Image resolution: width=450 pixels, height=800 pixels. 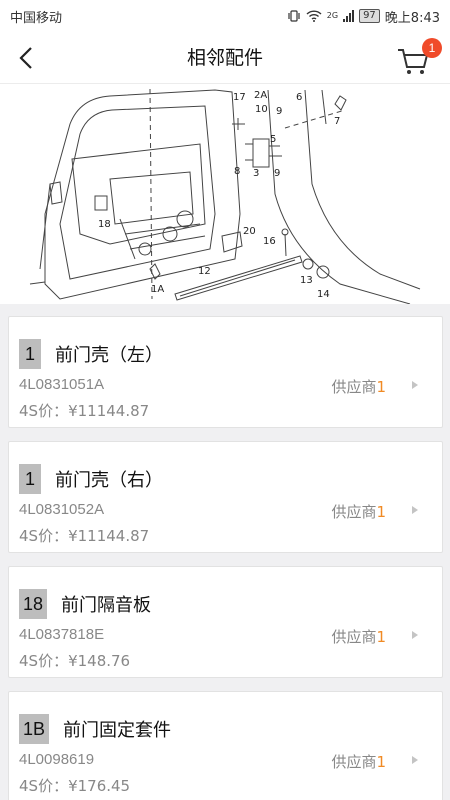 I want to click on callout-label: 8, so click(x=237, y=171).